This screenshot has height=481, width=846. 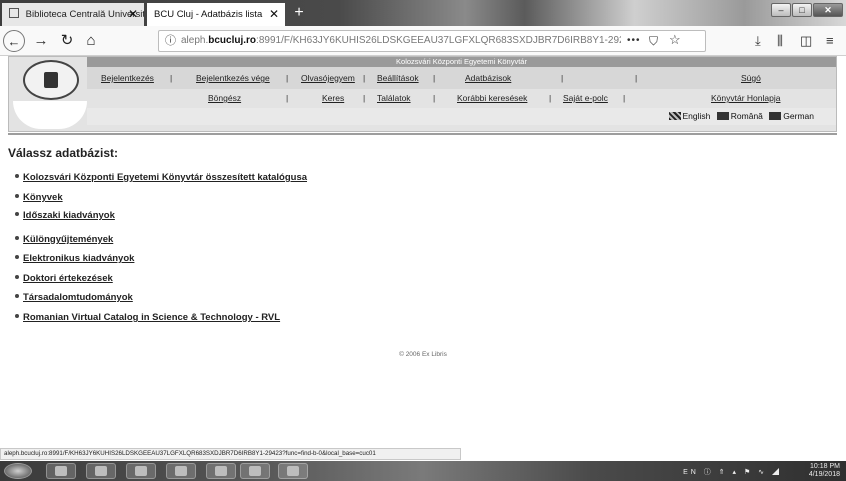 I want to click on database-link: Elektronikus kiadványok, so click(x=78, y=258).